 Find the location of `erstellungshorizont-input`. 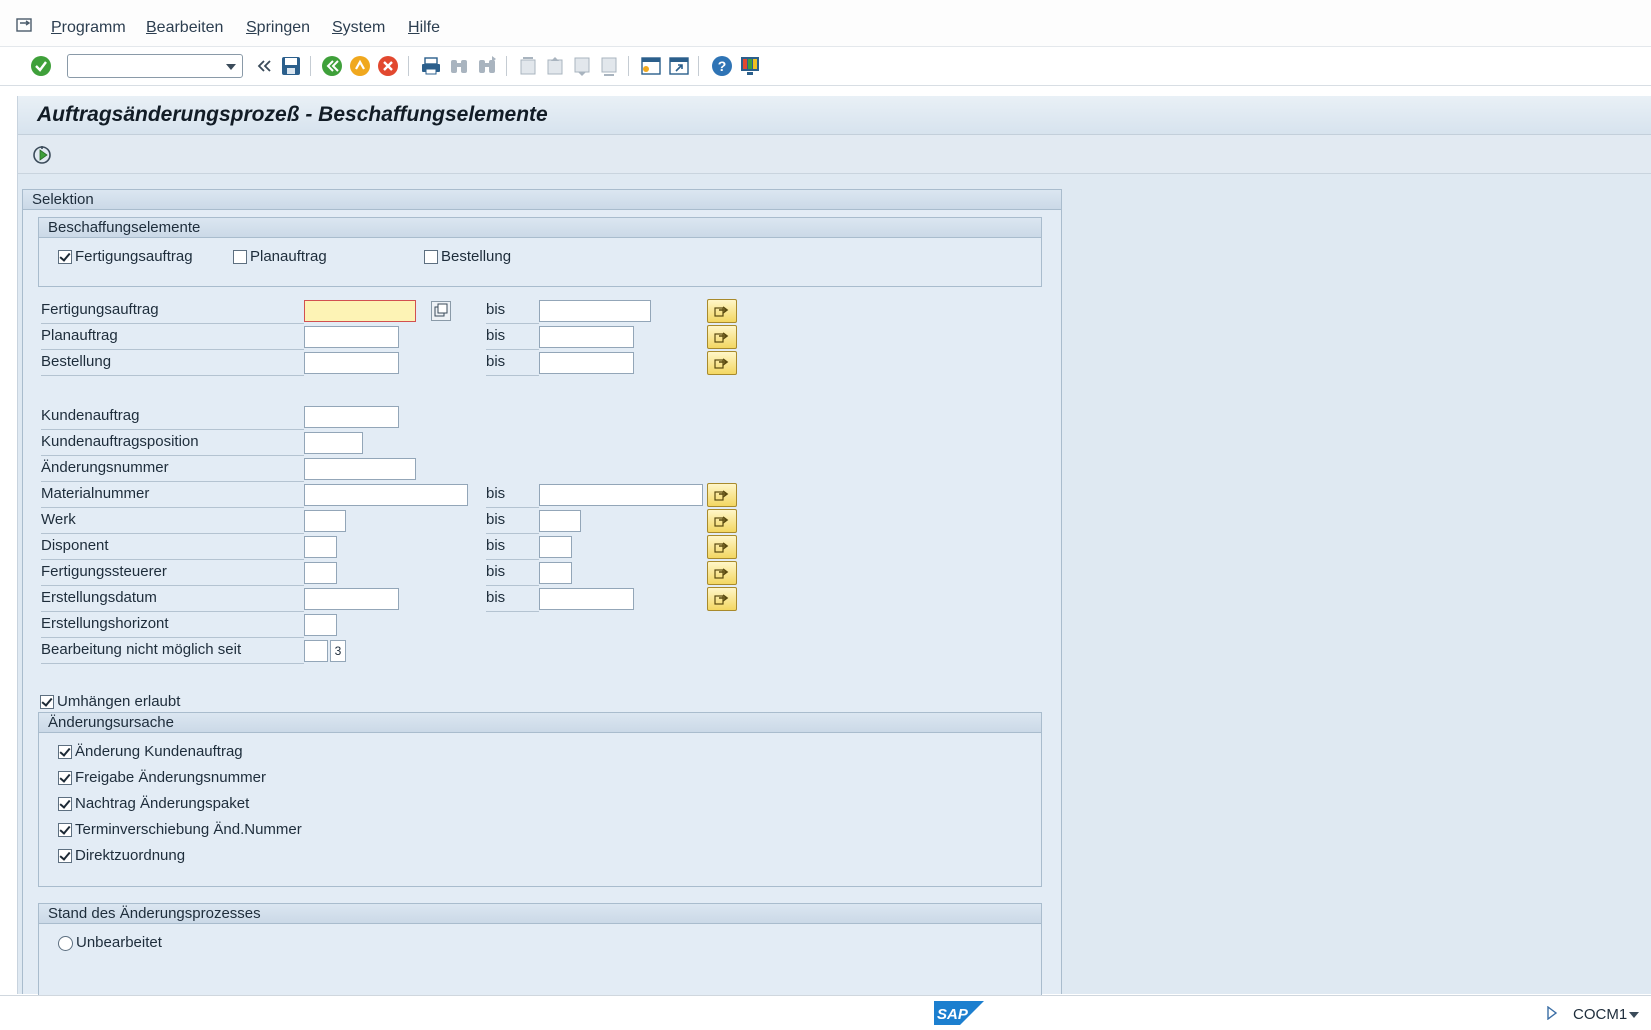

erstellungshorizont-input is located at coordinates (320, 625).